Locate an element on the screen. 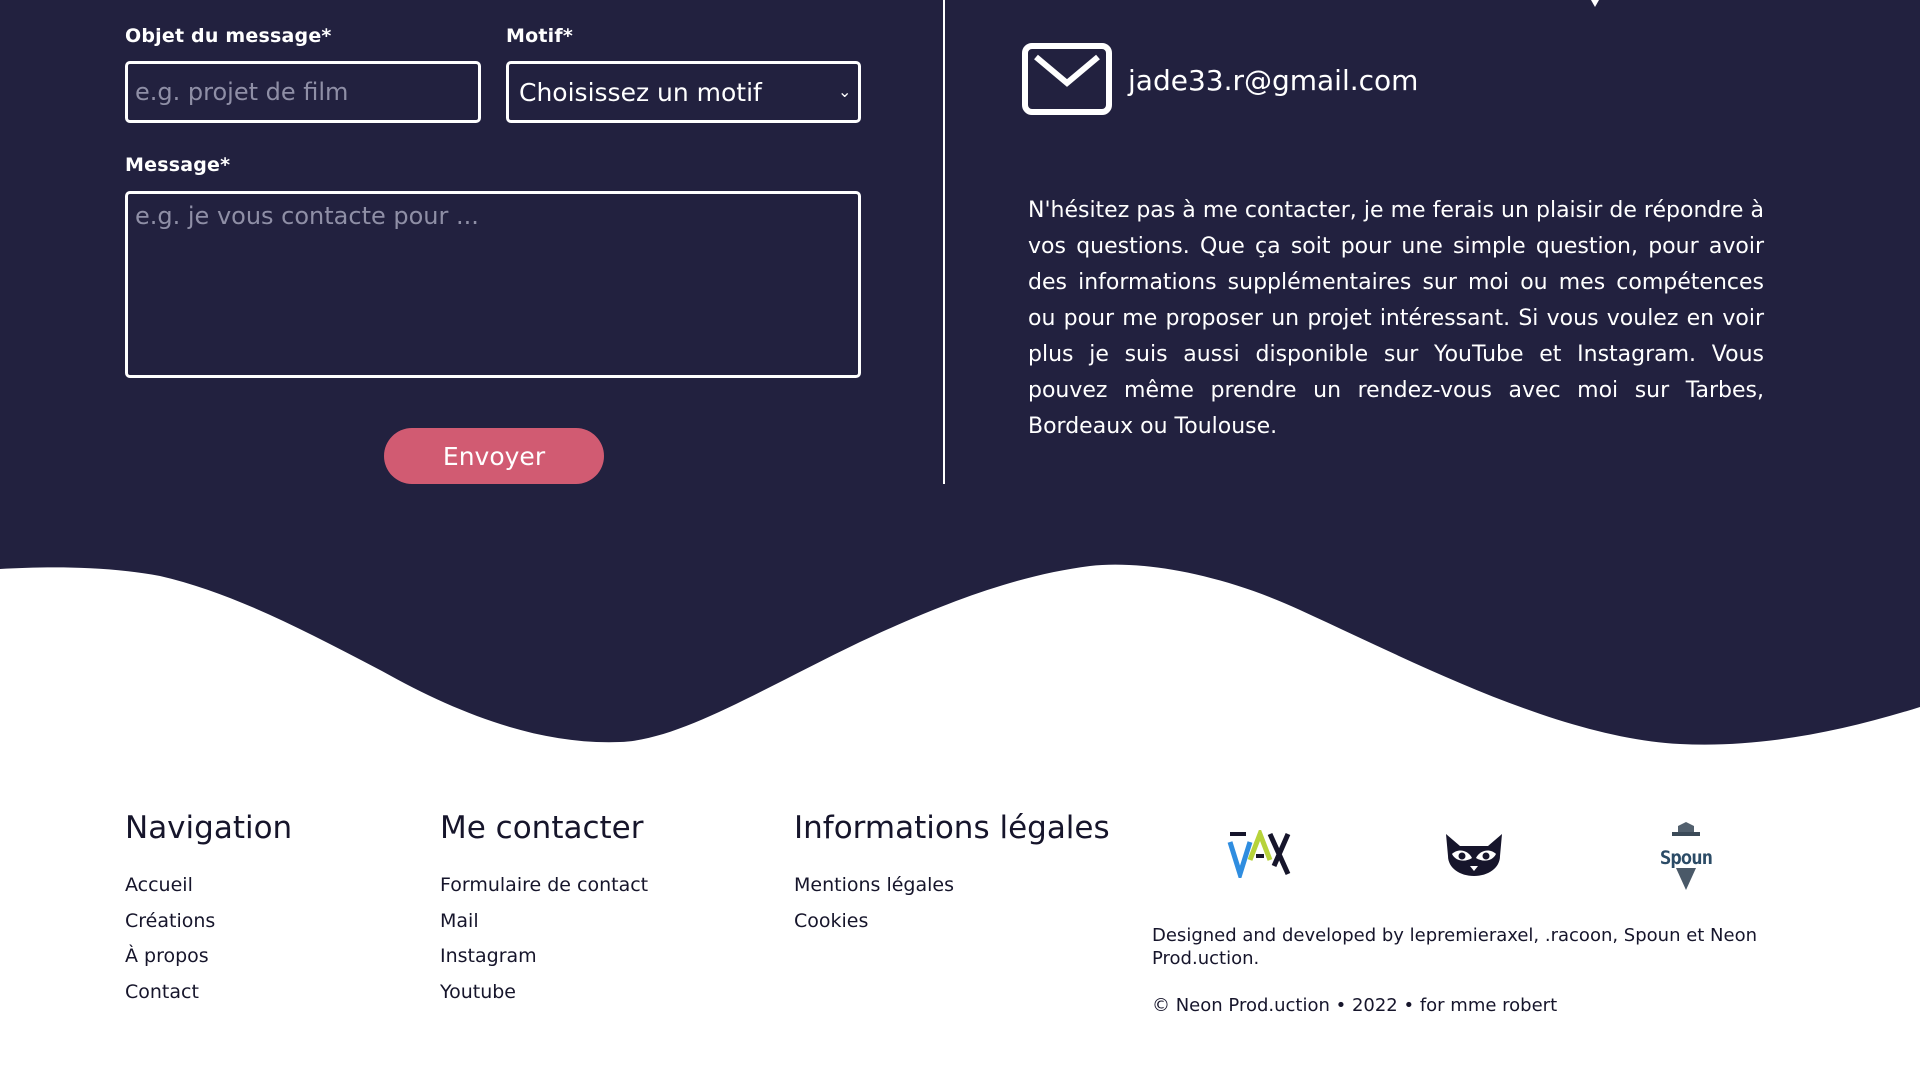 The image size is (1920, 1080). footer-link-accueil: Accueil is located at coordinates (159, 885).